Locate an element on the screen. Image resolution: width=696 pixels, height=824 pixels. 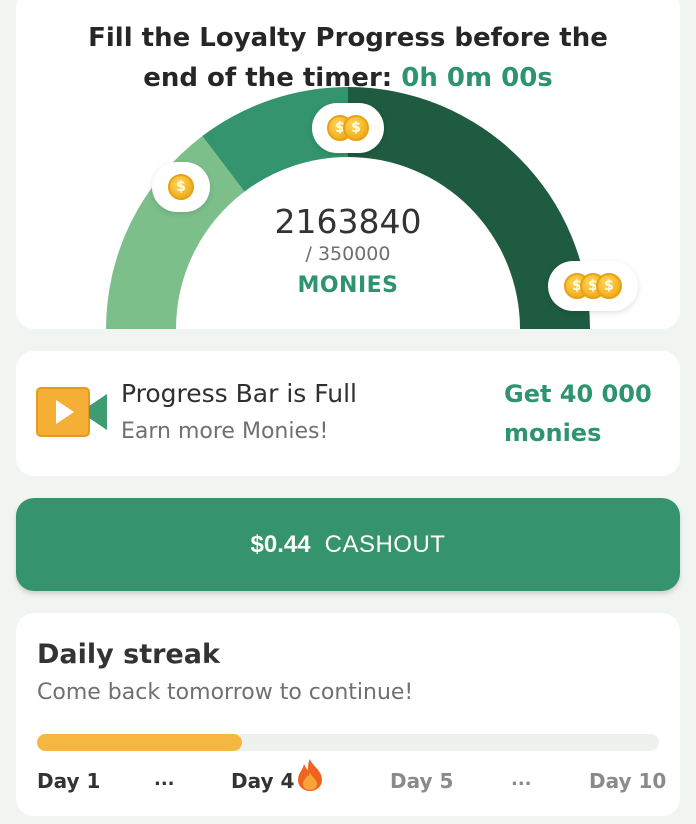
gauge-current-value: 2163840 is located at coordinates (348, 221).